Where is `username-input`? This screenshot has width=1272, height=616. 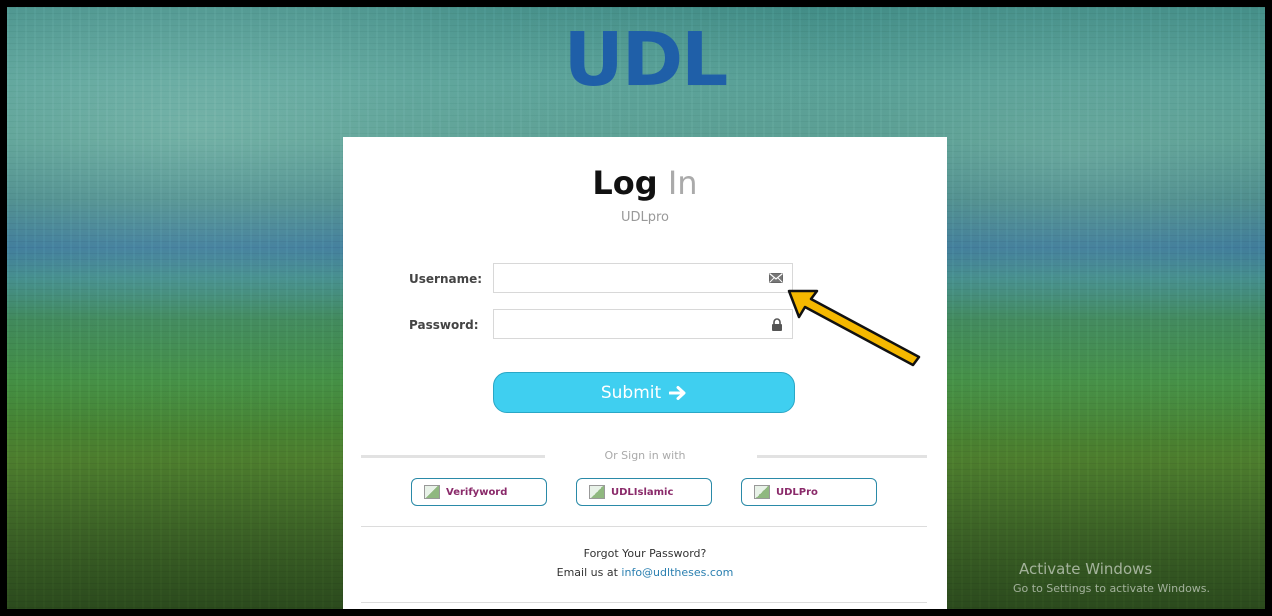 username-input is located at coordinates (632, 278).